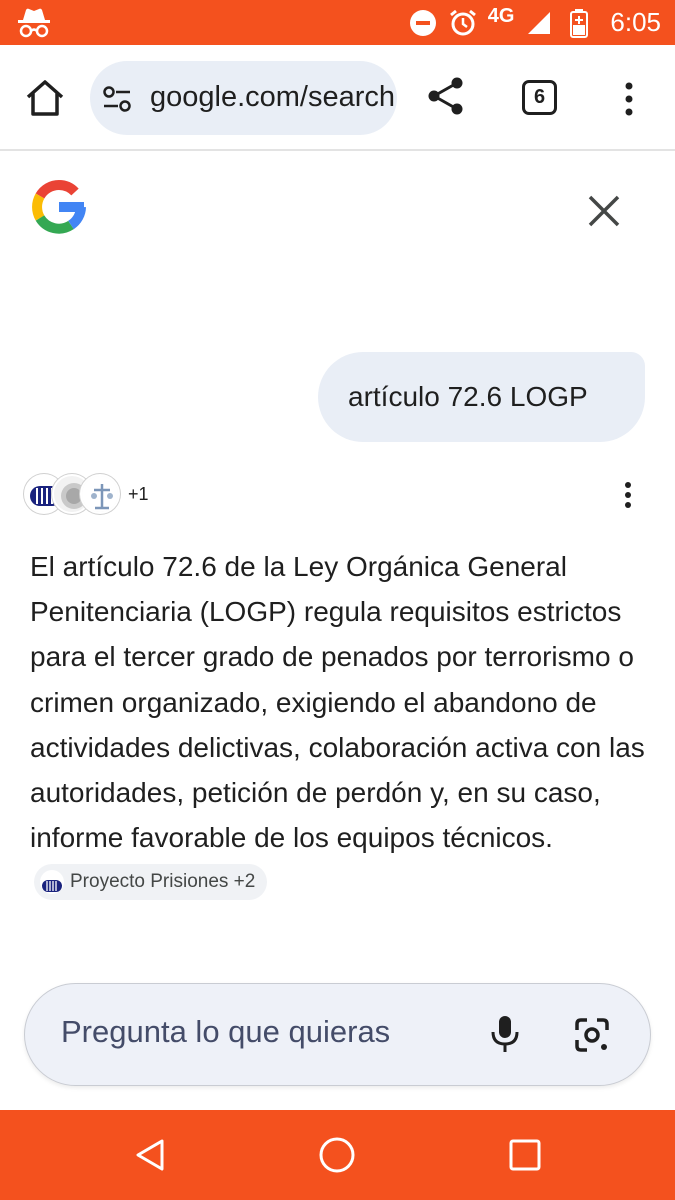 The image size is (675, 1200). Describe the element at coordinates (272, 97) in the screenshot. I see `url-text: google.com/search` at that location.